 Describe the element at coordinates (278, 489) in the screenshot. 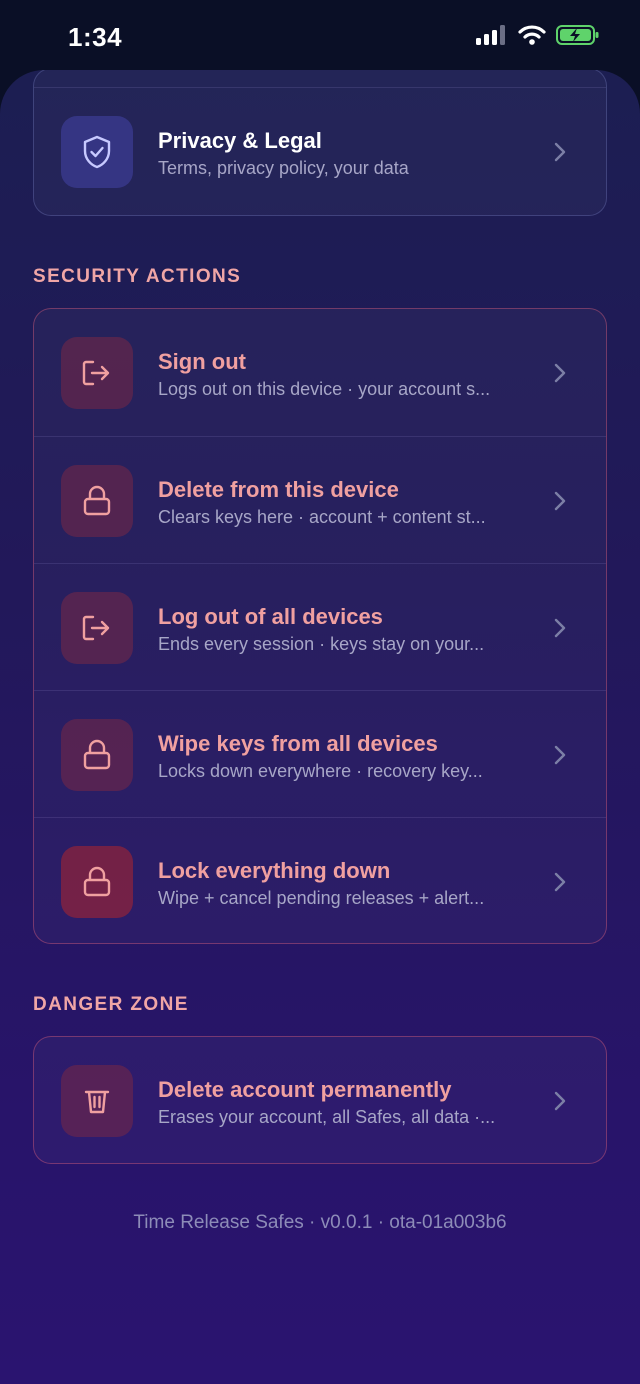

I see `row-title: Delete from this device` at that location.